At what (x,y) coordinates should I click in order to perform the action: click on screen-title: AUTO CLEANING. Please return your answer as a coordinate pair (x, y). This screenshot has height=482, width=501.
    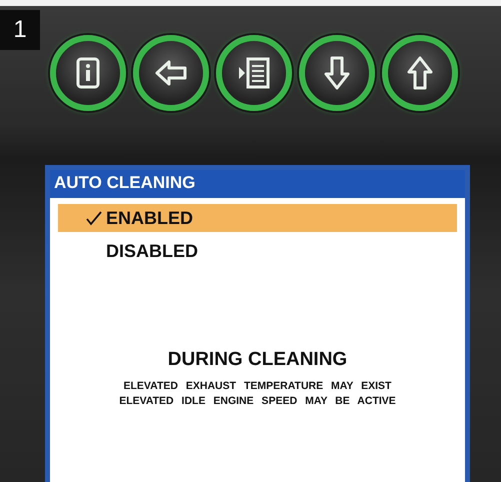
    Looking at the image, I should click on (257, 184).